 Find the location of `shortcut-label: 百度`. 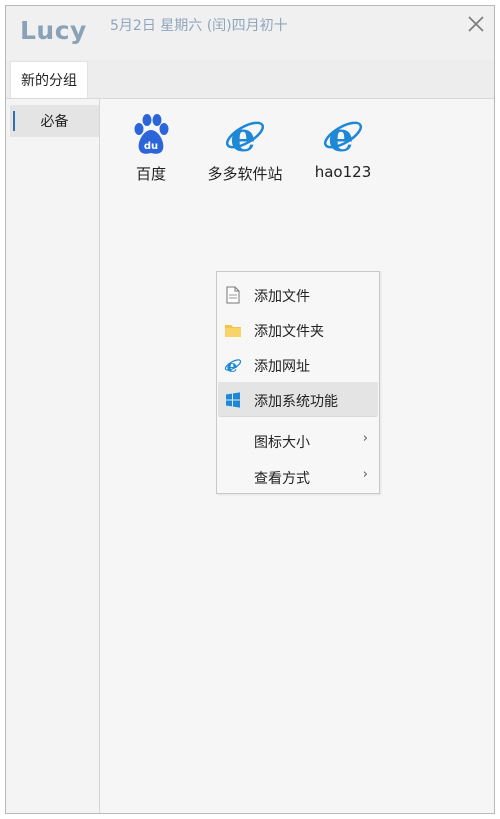

shortcut-label: 百度 is located at coordinates (150, 174).